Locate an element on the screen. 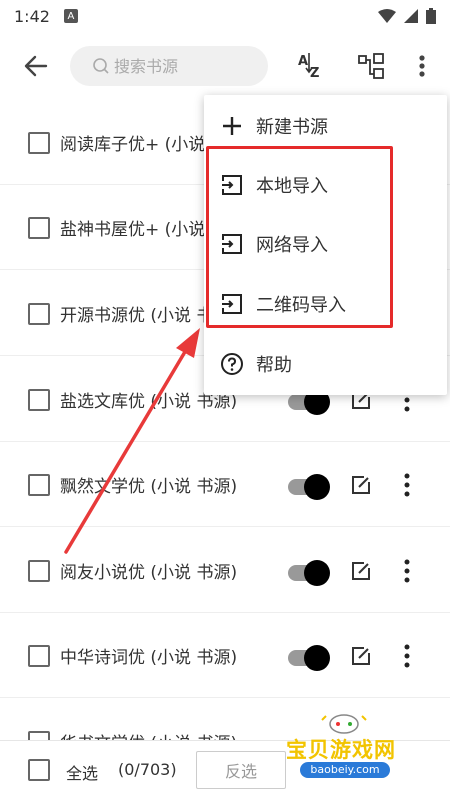 The width and height of the screenshot is (450, 800). add-icon is located at coordinates (232, 126).